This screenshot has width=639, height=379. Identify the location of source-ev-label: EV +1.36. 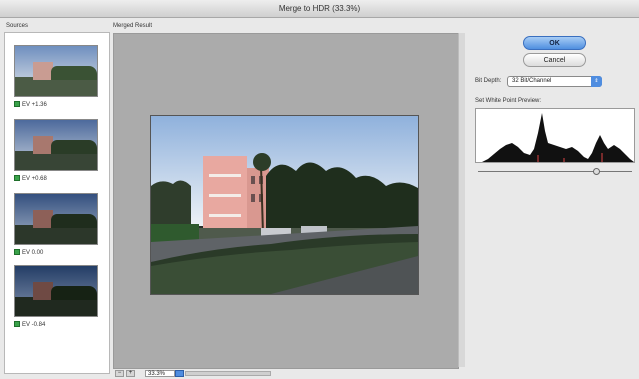
(34, 105).